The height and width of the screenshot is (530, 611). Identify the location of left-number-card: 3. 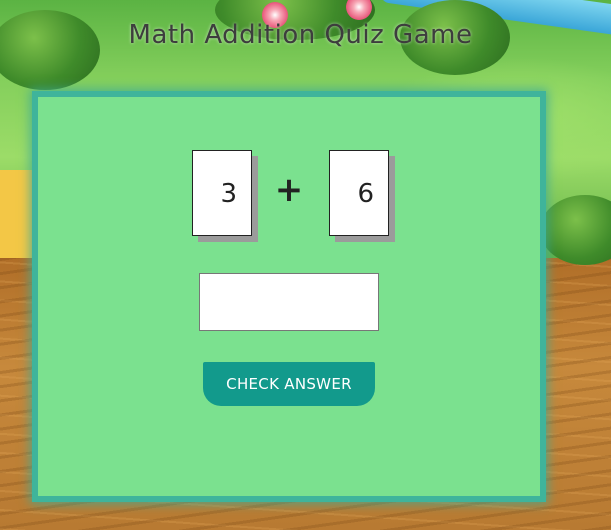
(222, 193).